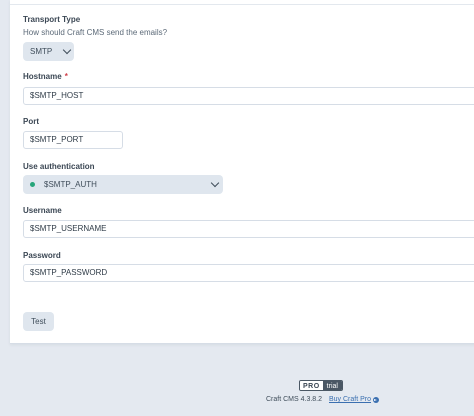 The image size is (474, 416). Describe the element at coordinates (52, 19) in the screenshot. I see `transport-type-label: Transport Type` at that location.